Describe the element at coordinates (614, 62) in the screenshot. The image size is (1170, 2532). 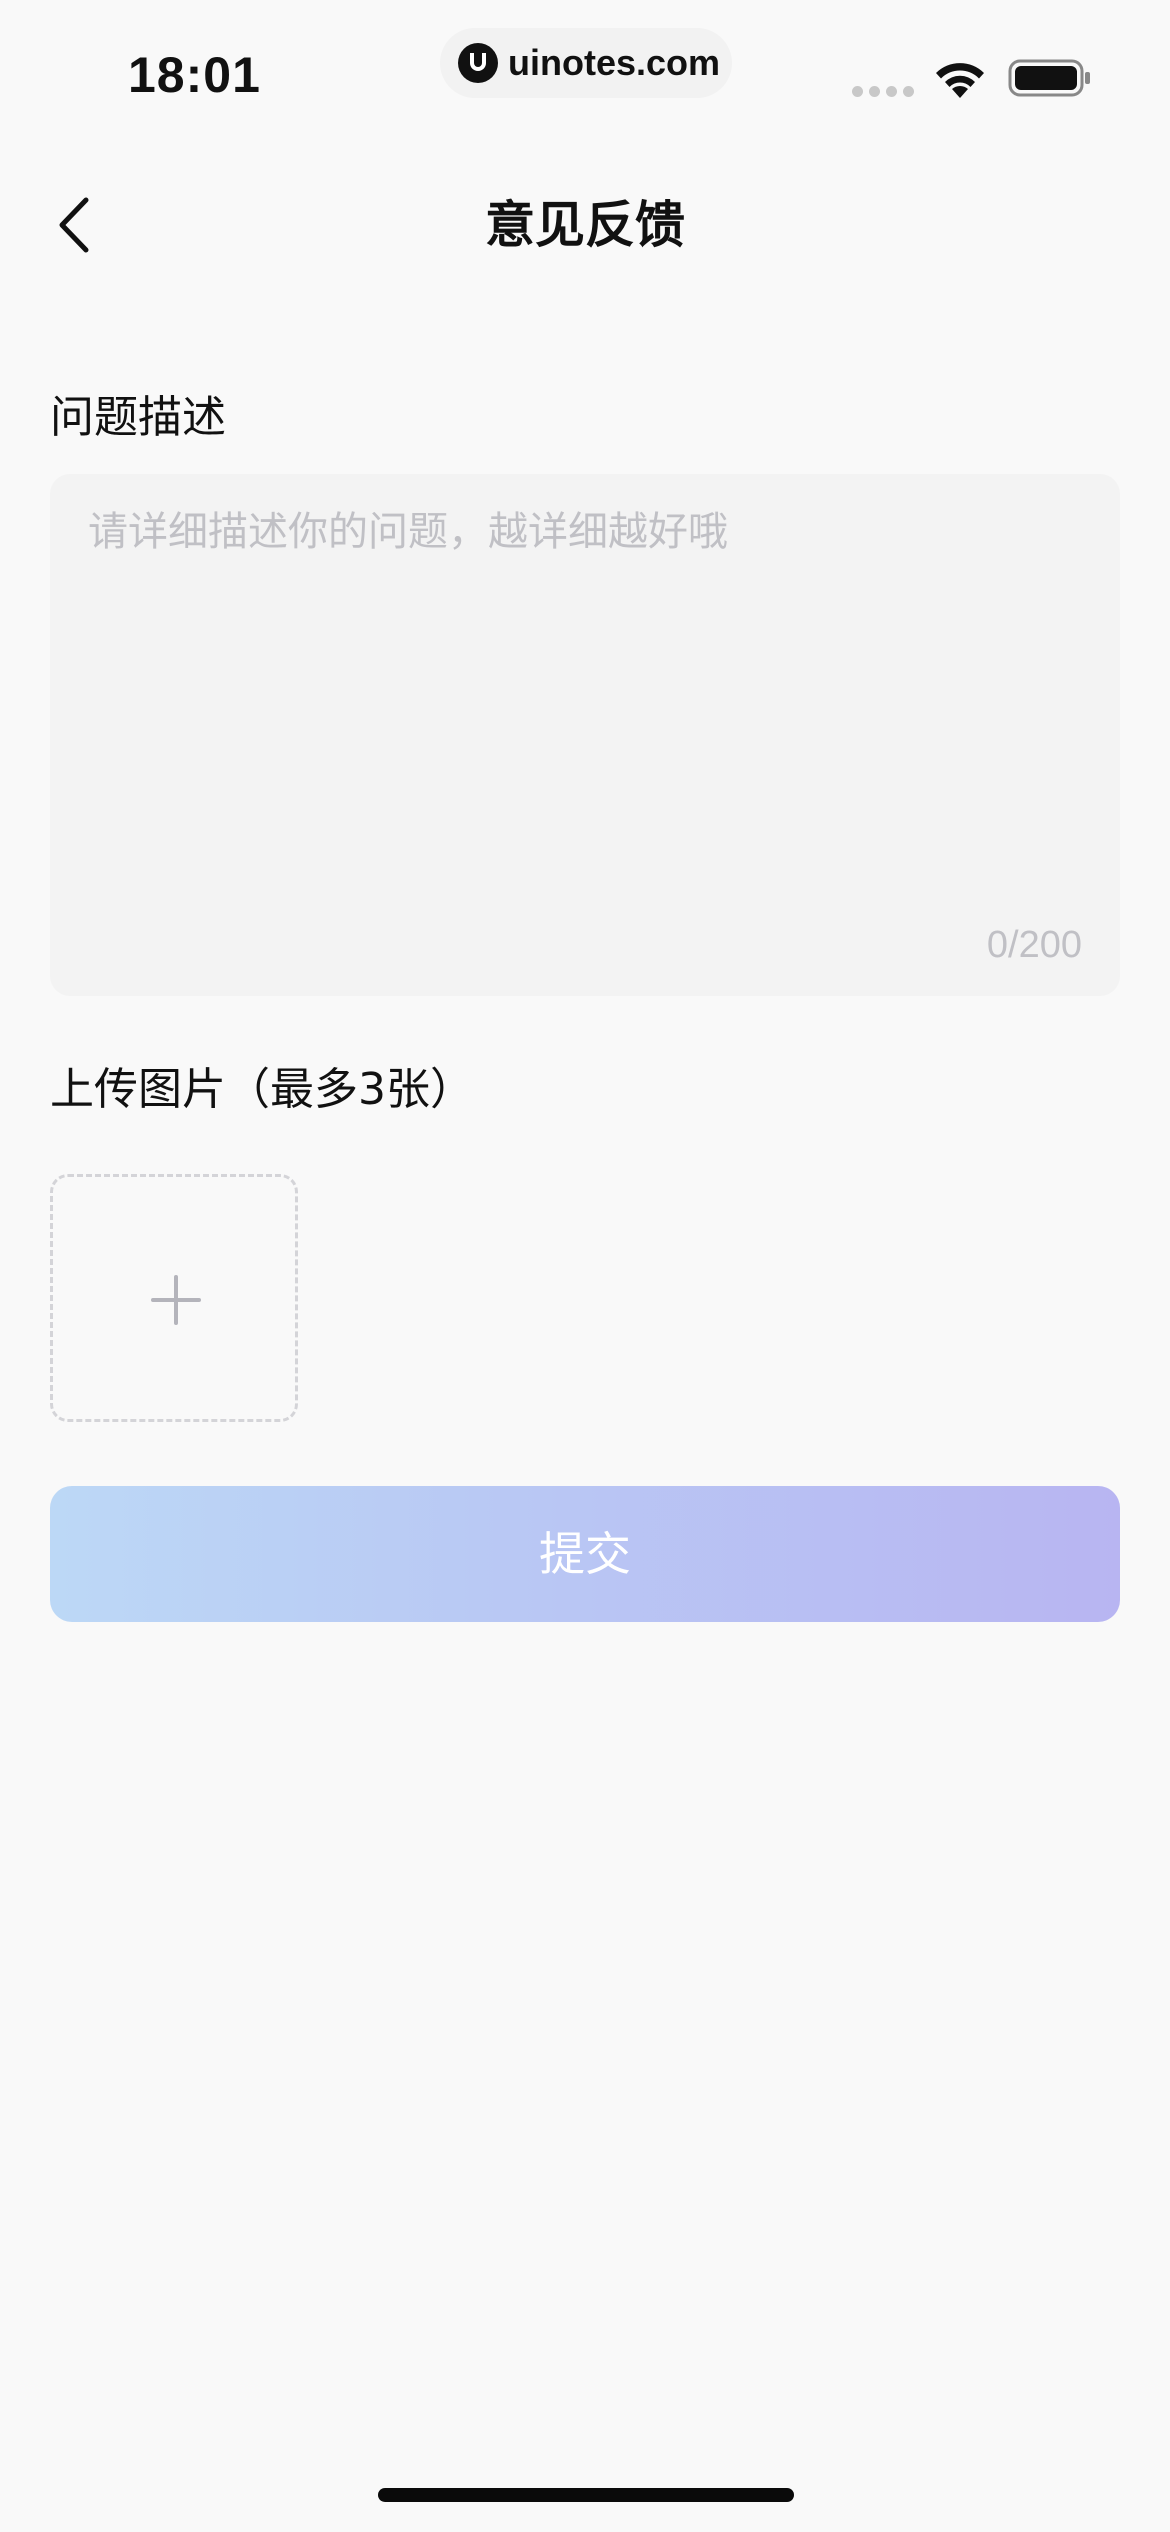
I see `watermark-text: uinotes.com` at that location.